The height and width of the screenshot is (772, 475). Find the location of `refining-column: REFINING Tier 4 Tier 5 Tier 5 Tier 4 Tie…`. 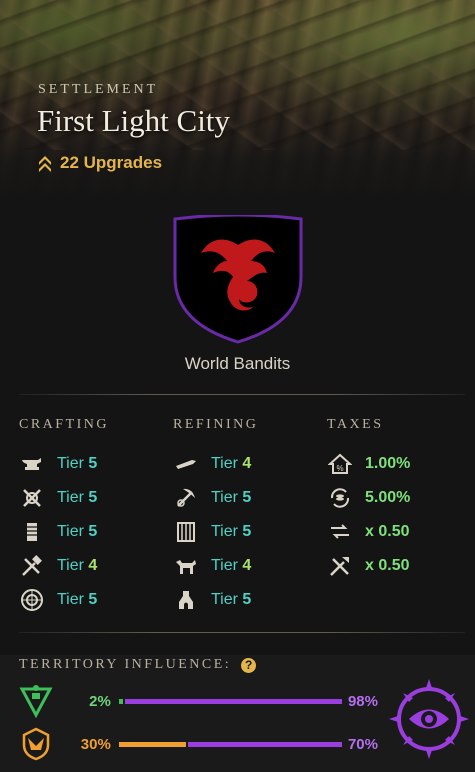

refining-column: REFINING Tier 4 Tier 5 Tier 5 Tier 4 Tie… is located at coordinates (215, 517).